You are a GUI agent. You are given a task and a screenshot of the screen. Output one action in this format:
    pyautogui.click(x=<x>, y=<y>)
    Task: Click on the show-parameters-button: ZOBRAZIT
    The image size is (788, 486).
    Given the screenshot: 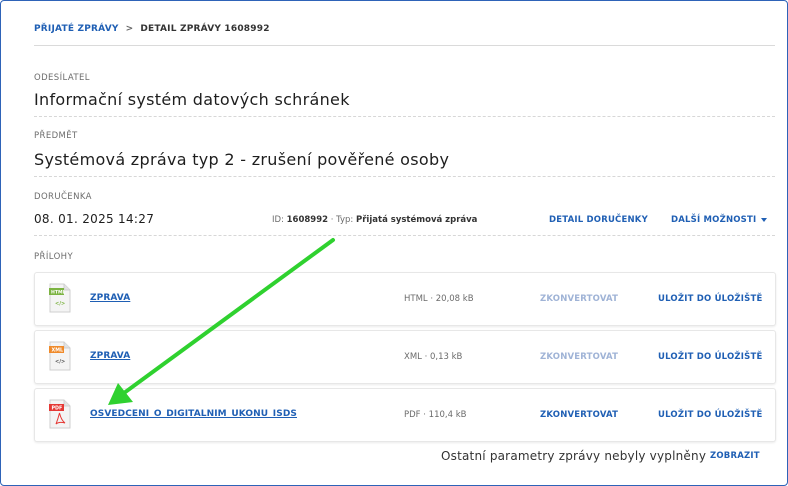 What is the action you would take?
    pyautogui.click(x=735, y=456)
    